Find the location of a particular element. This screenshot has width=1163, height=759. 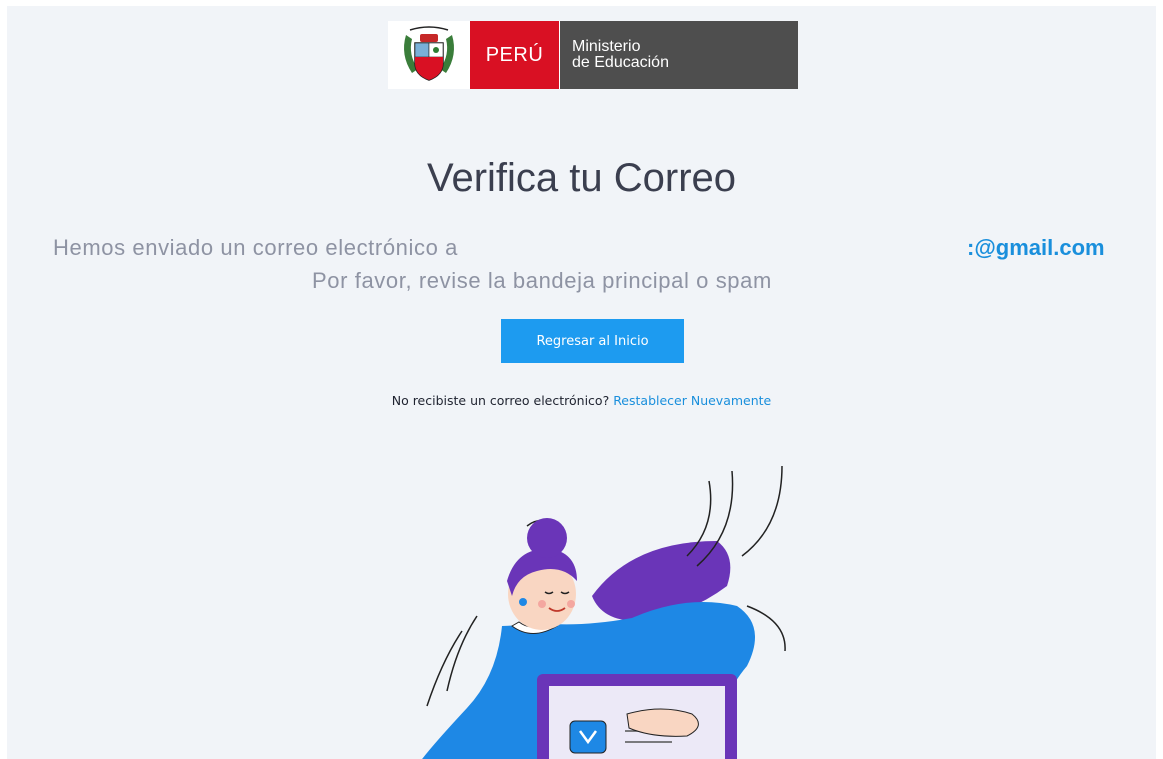

page-title: Verifica tu Correo is located at coordinates (581, 178).